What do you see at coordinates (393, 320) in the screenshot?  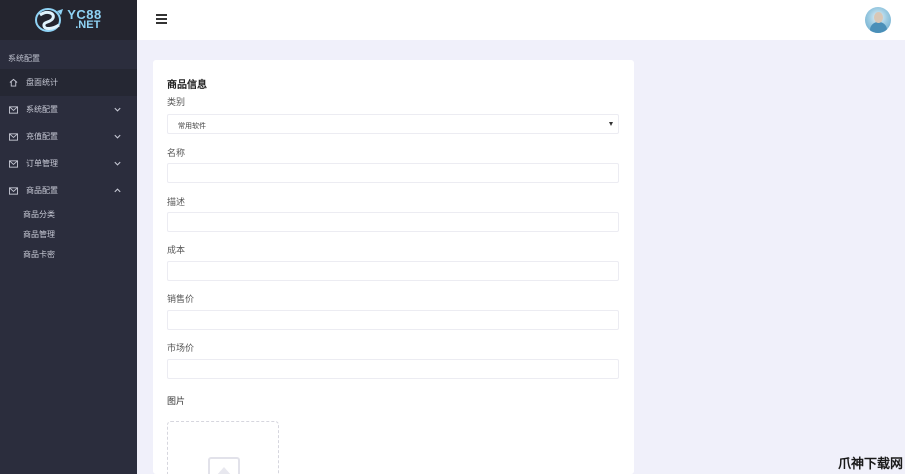 I see `sale-price-input` at bounding box center [393, 320].